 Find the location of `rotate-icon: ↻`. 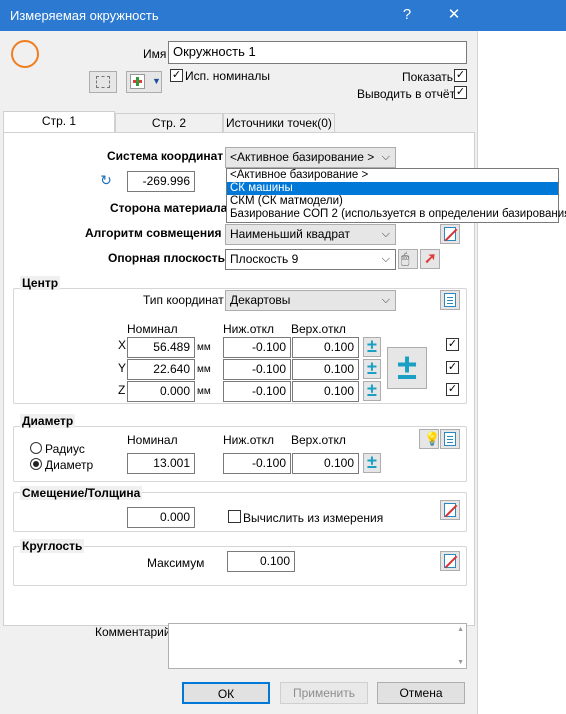

rotate-icon: ↻ is located at coordinates (106, 180).